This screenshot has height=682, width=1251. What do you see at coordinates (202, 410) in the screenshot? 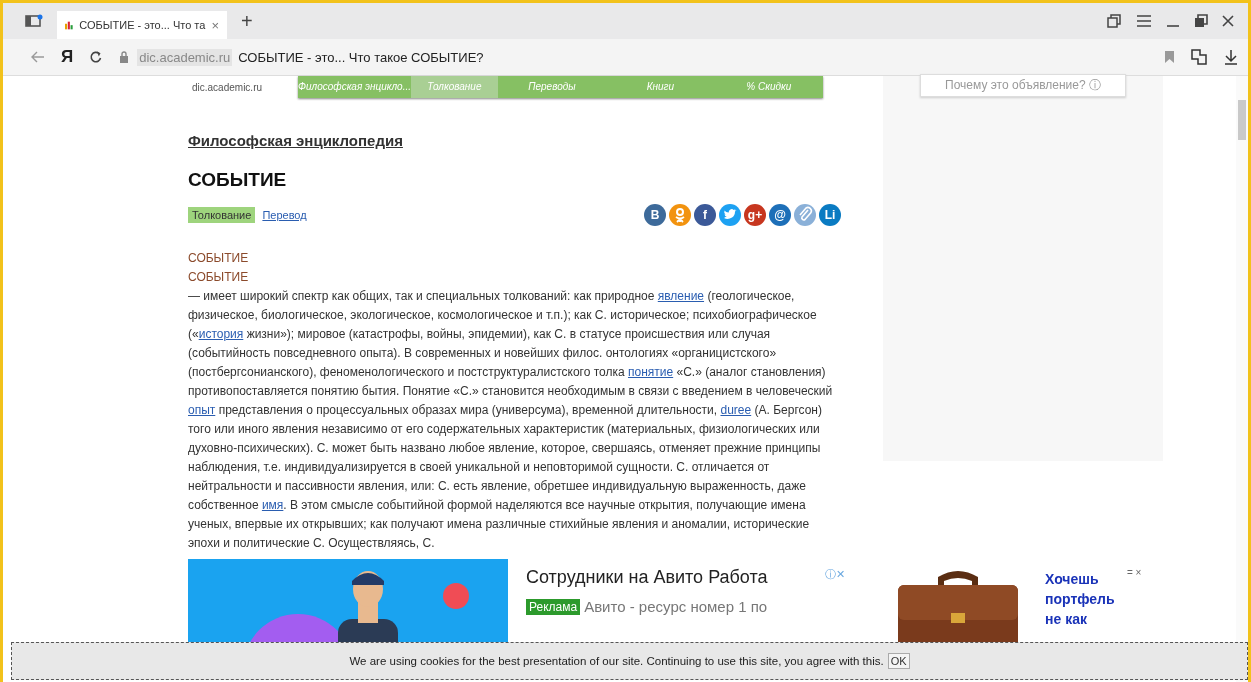
I see `article-link: опыт` at bounding box center [202, 410].